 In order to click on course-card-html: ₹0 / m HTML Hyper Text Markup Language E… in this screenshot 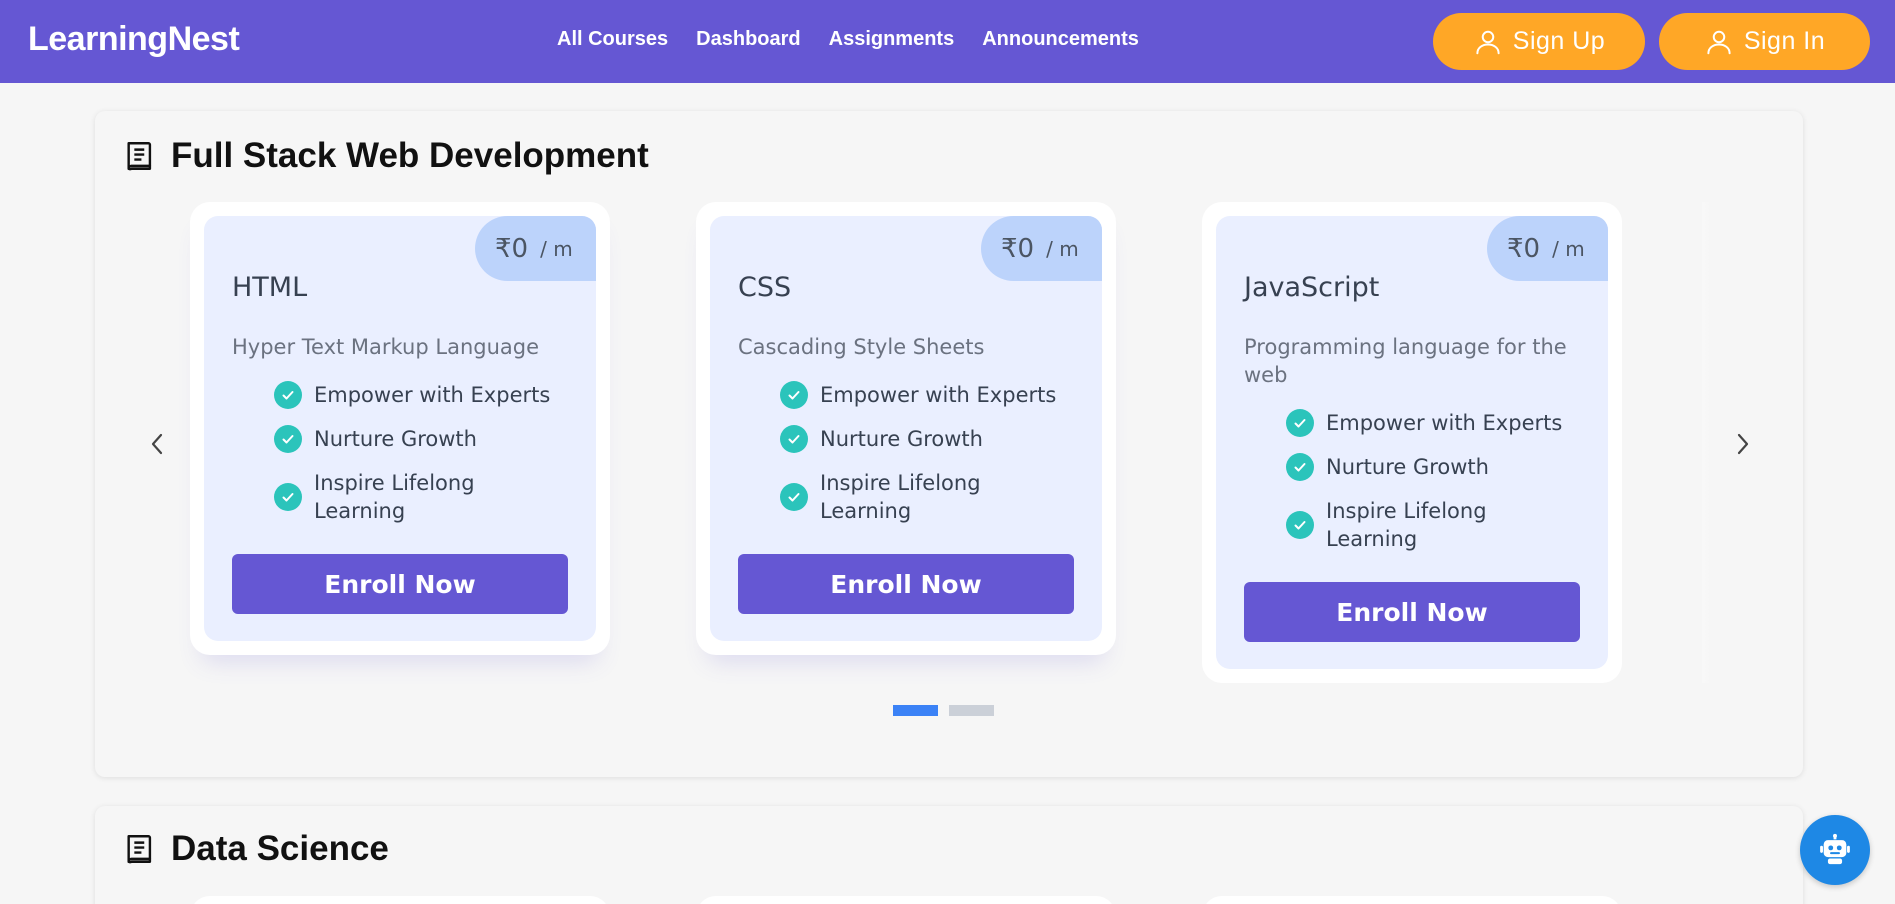, I will do `click(400, 428)`.